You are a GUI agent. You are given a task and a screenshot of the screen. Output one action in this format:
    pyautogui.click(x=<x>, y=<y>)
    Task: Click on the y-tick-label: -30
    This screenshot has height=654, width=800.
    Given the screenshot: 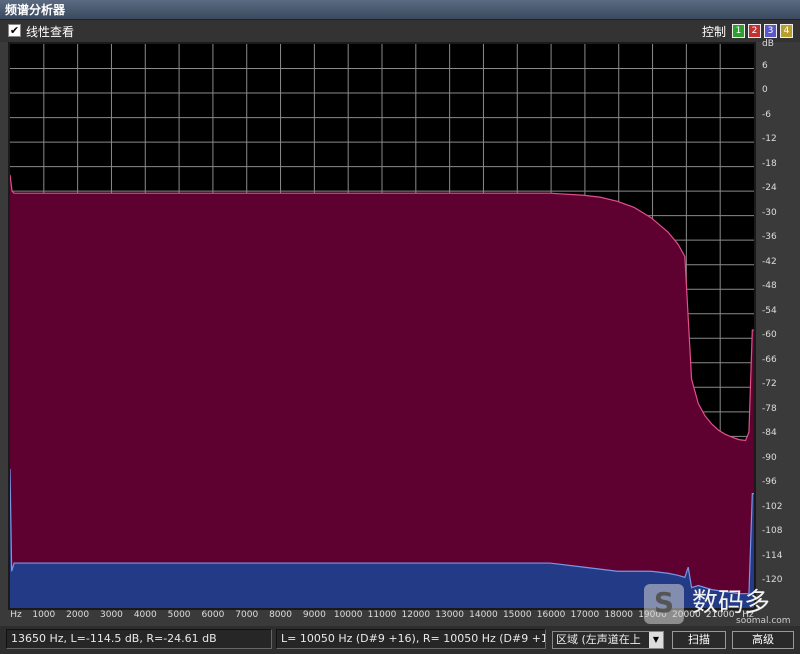 What is the action you would take?
    pyautogui.click(x=769, y=212)
    